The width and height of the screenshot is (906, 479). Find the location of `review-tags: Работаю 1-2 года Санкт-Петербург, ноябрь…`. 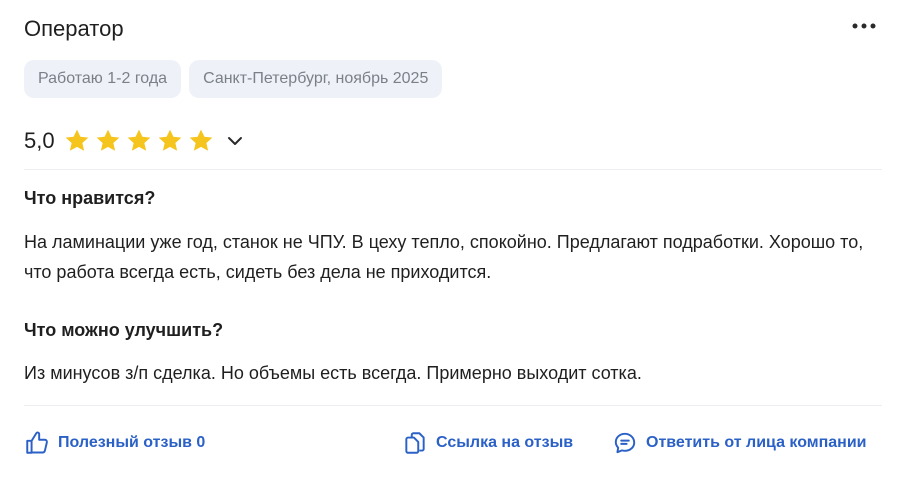

review-tags: Работаю 1-2 года Санкт-Петербург, ноябрь… is located at coordinates (233, 79).